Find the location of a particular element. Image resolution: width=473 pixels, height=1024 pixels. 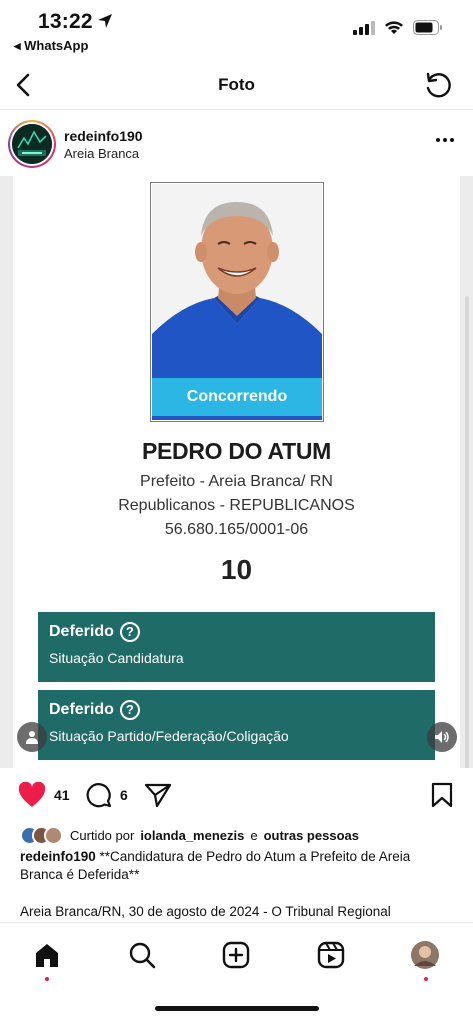

avatar is located at coordinates (32, 144).